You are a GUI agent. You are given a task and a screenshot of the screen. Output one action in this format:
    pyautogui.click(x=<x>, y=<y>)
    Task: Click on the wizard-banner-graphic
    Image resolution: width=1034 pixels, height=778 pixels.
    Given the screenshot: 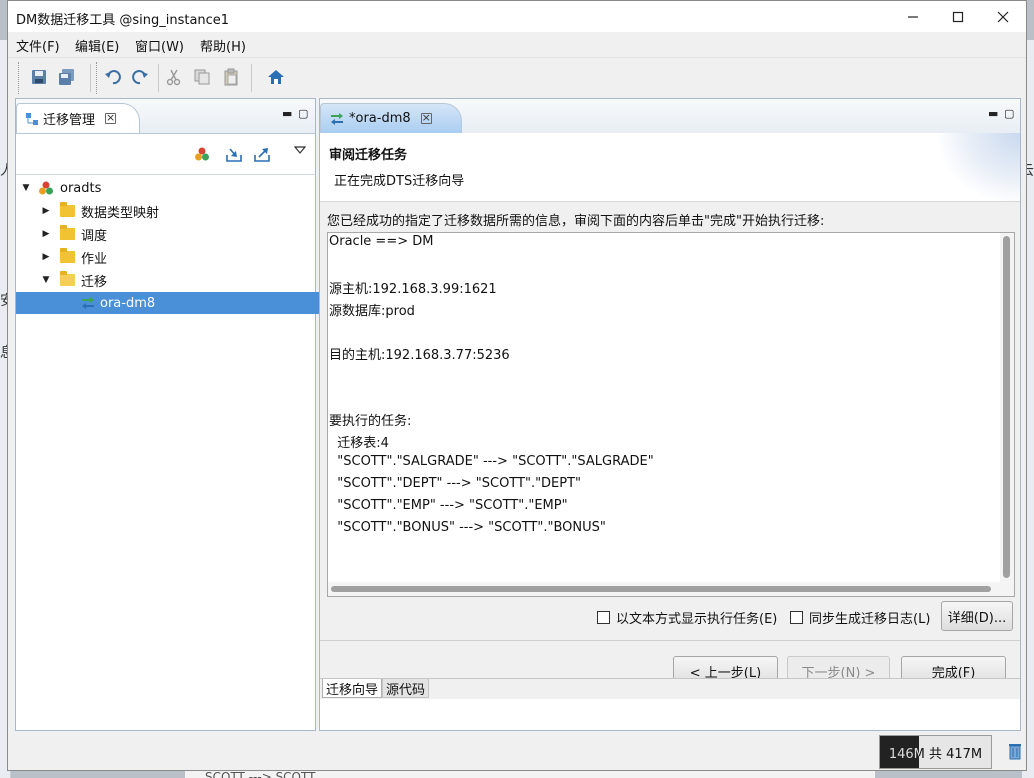 What is the action you would take?
    pyautogui.click(x=980, y=167)
    